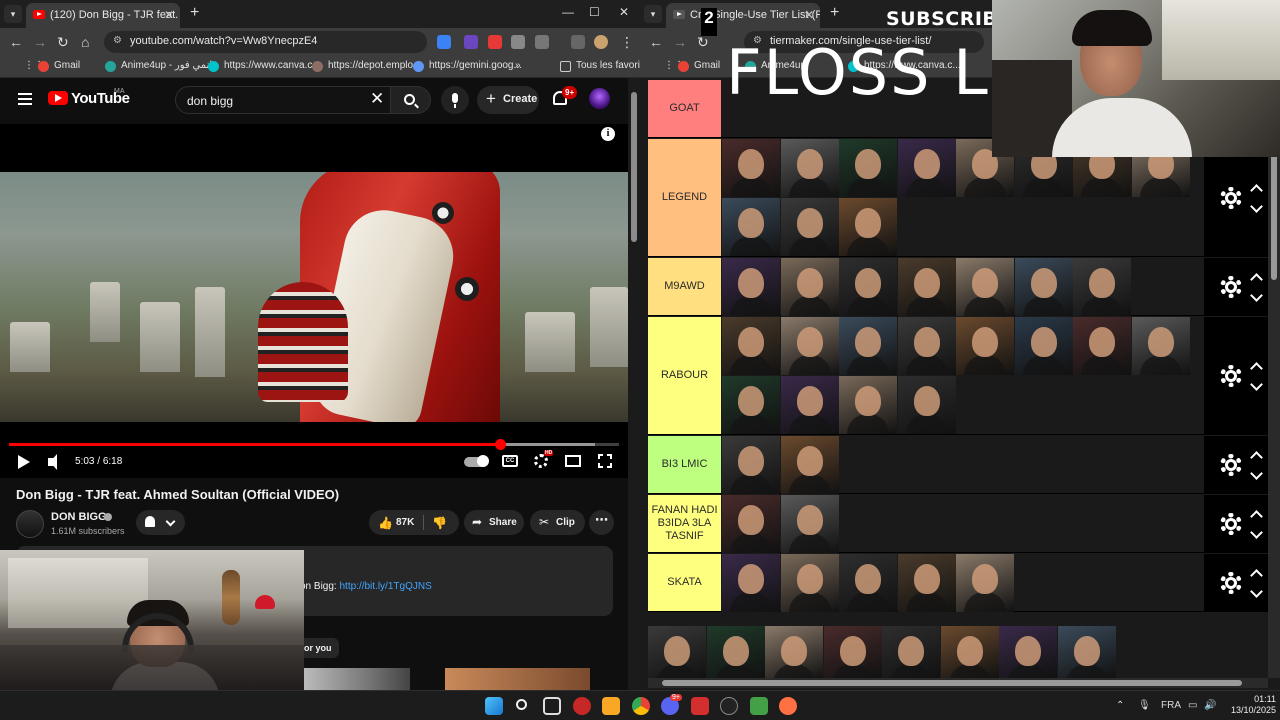 The image size is (1280, 720). What do you see at coordinates (411, 100) in the screenshot?
I see `search-button` at bounding box center [411, 100].